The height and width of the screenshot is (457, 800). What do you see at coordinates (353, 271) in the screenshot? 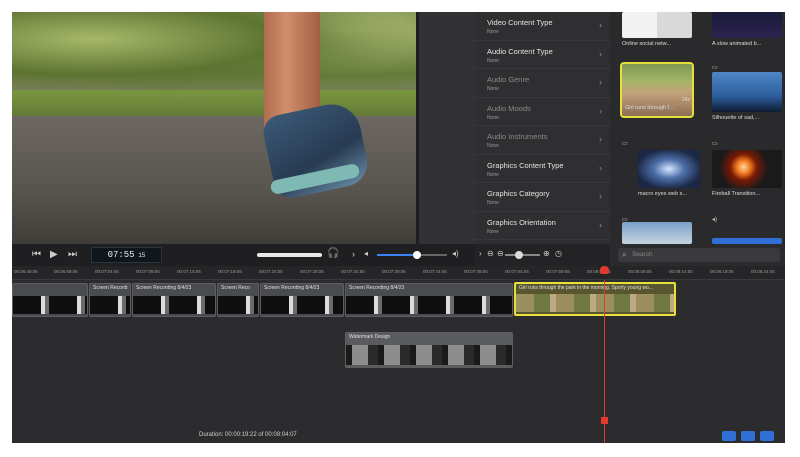
I see `ruler-tick: 00:07:34:05` at bounding box center [353, 271].